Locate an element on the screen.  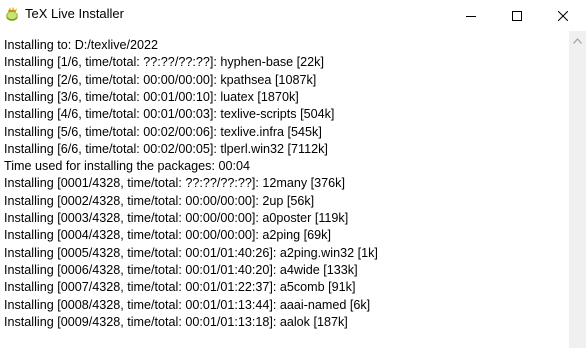
scroll-up-arrow-icon is located at coordinates (577, 40).